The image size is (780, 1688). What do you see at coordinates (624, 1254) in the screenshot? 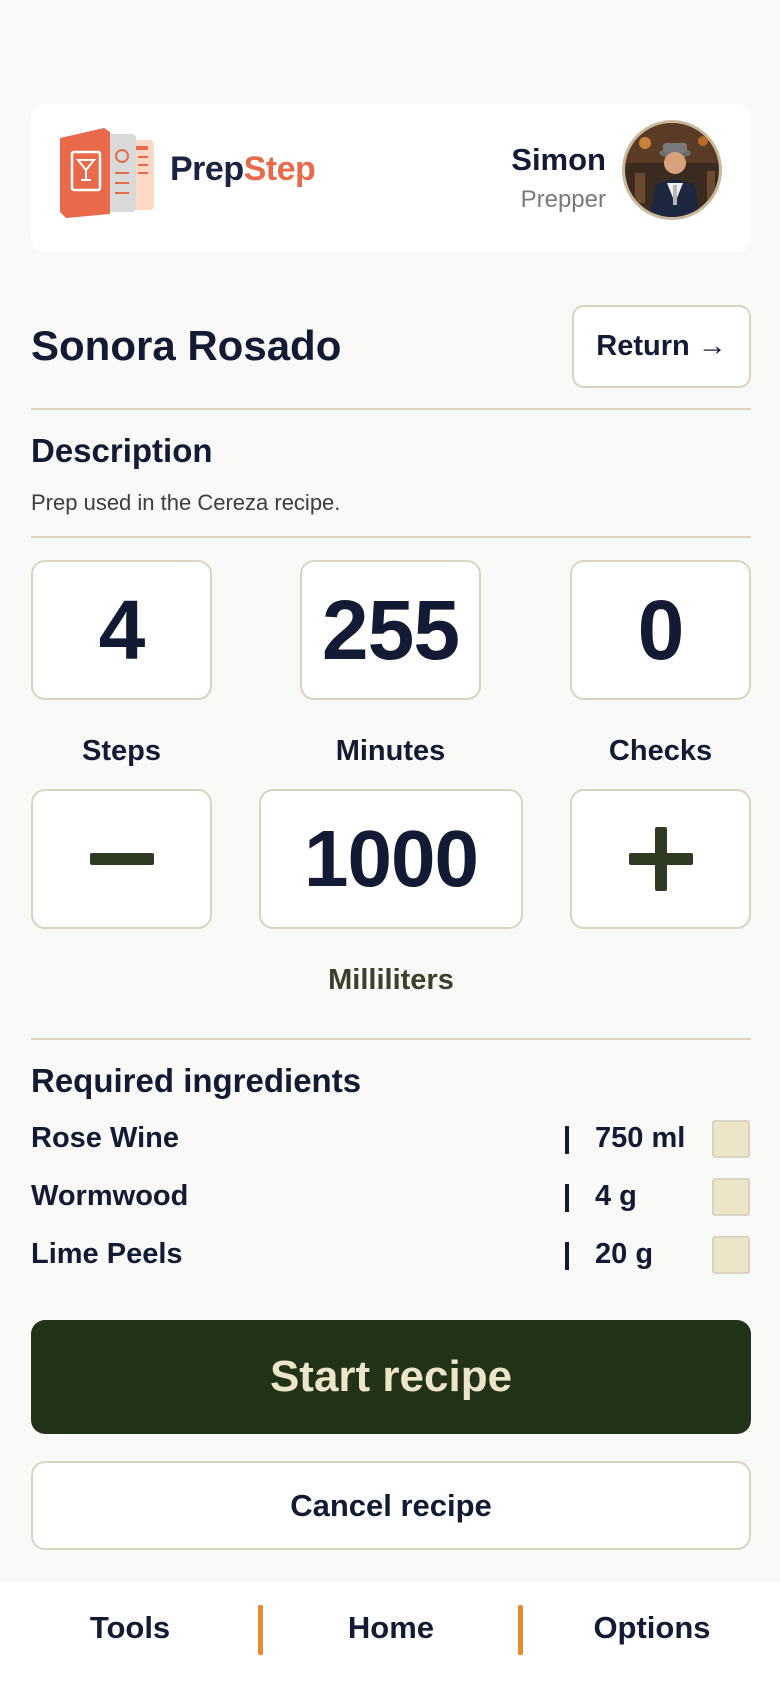
I see `ingredient-qty: 20 g` at bounding box center [624, 1254].